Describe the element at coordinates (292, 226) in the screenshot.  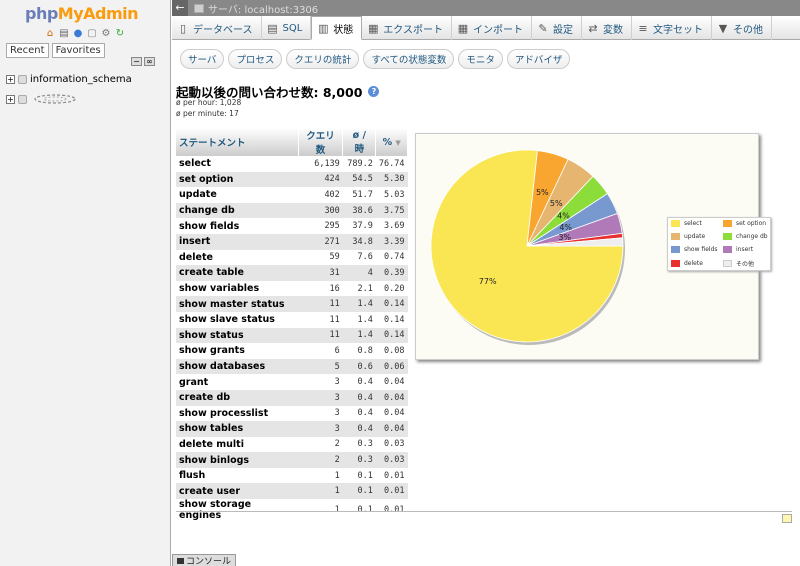
I see `table-row: show fields 295 37.9 3.69` at that location.